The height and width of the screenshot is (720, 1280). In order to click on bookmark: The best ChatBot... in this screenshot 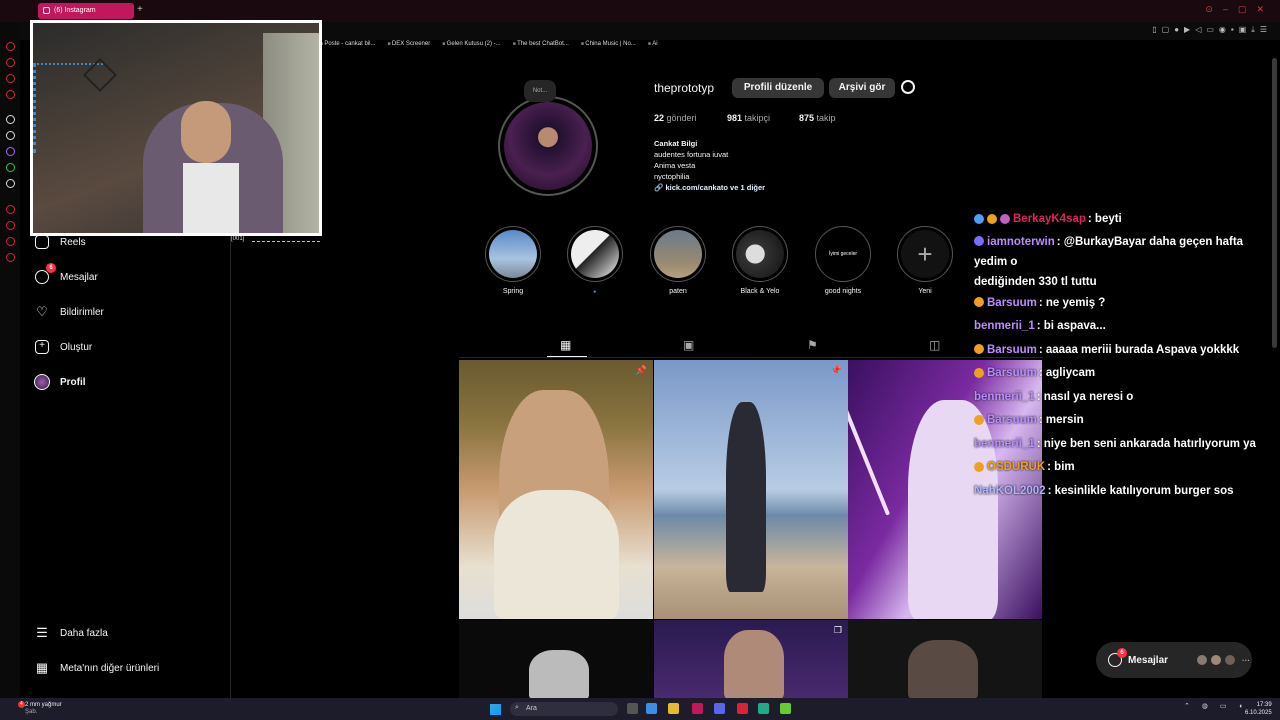, I will do `click(541, 47)`.